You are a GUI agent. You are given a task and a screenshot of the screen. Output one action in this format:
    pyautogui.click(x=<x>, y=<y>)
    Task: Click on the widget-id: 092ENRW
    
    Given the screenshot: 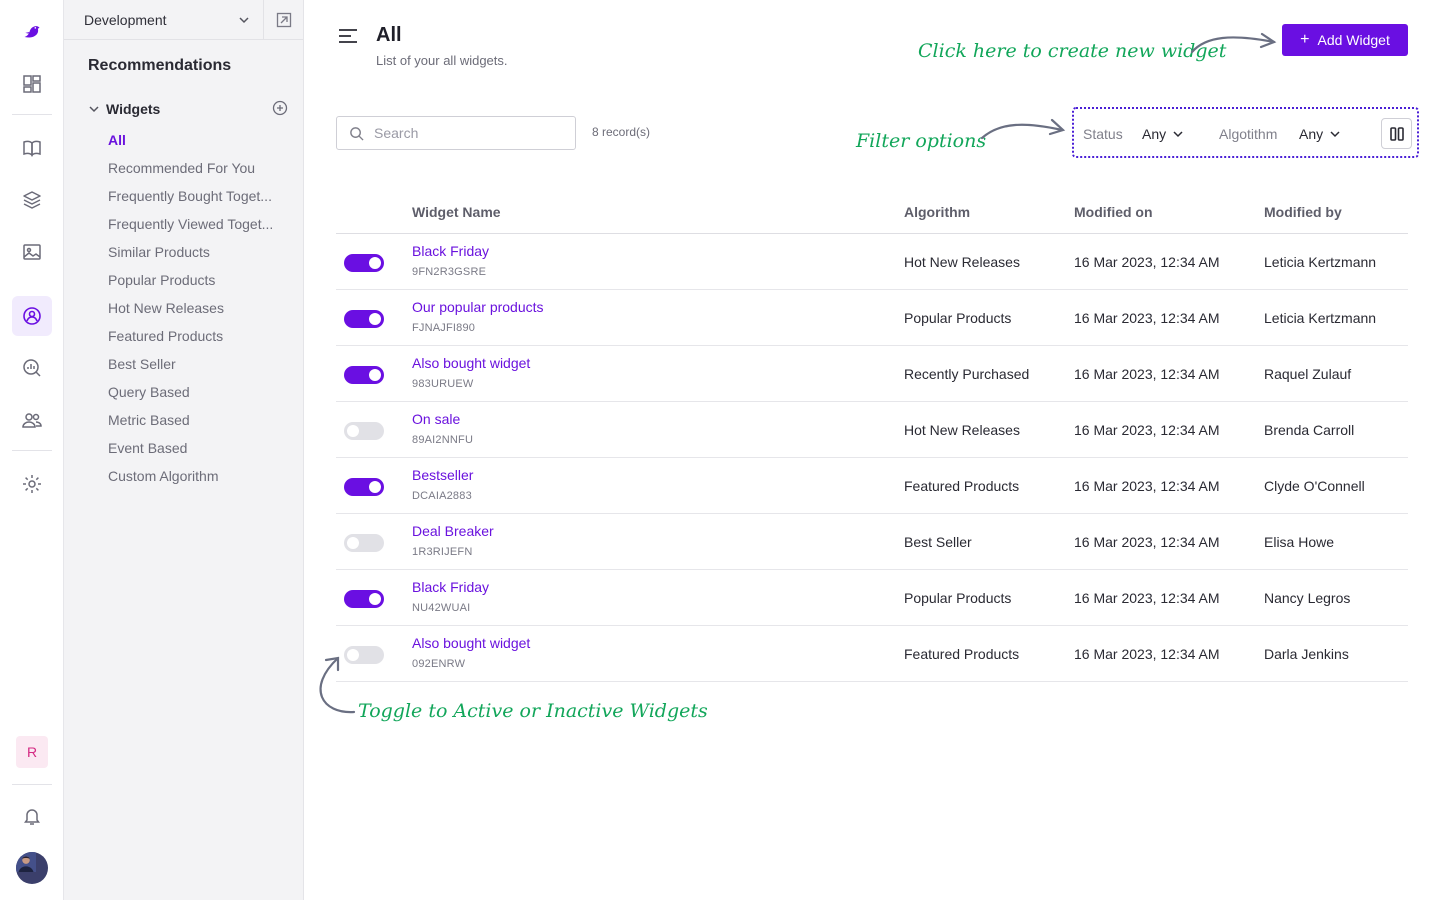 What is the action you would take?
    pyautogui.click(x=439, y=664)
    